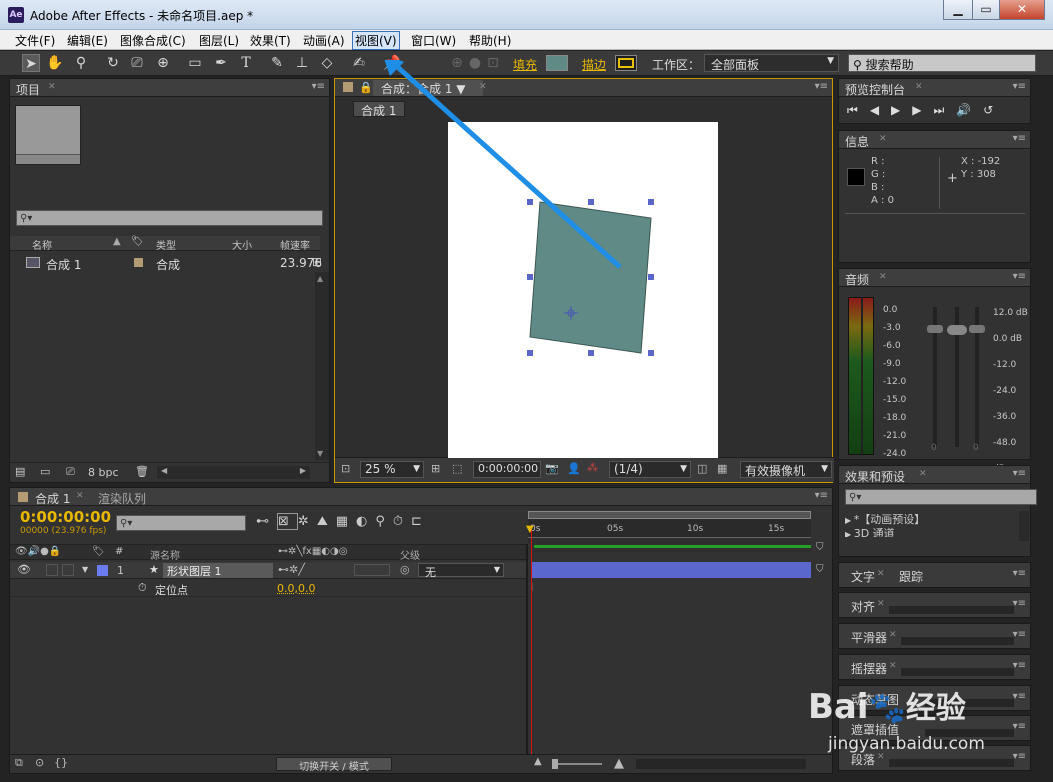 This screenshot has height=782, width=1053. Describe the element at coordinates (941, 497) in the screenshot. I see `effects-search-input: ⚲▾` at that location.